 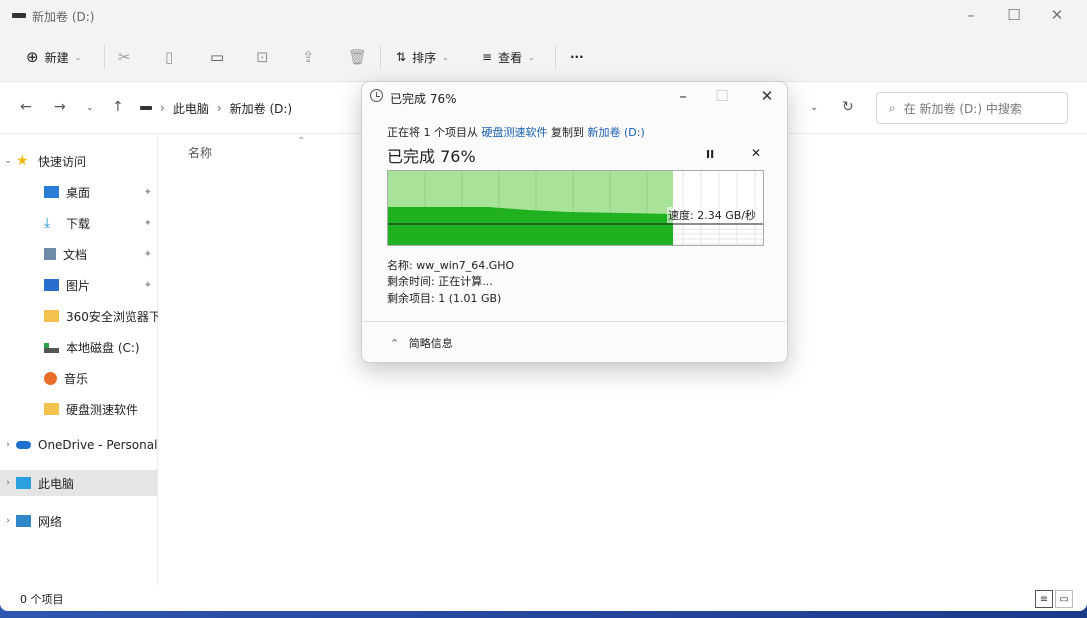 I want to click on tiles-view-button: ▭, so click(x=1064, y=599).